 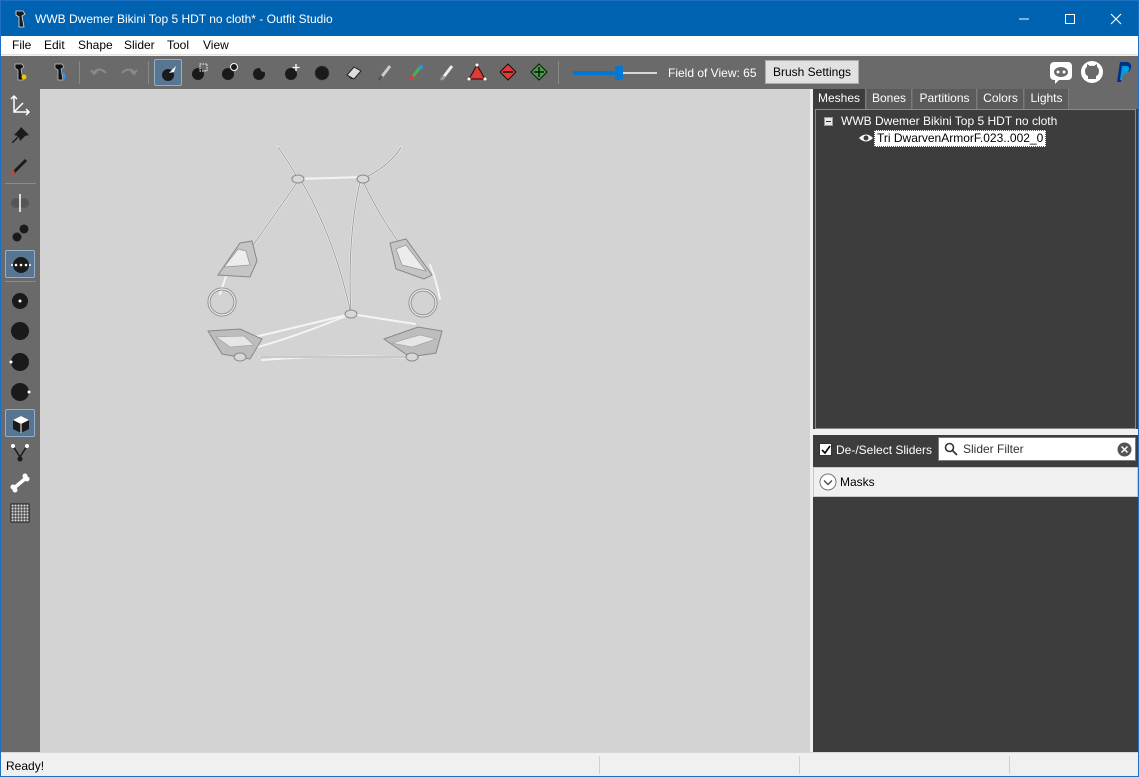 I want to click on undo-button, so click(x=99, y=72).